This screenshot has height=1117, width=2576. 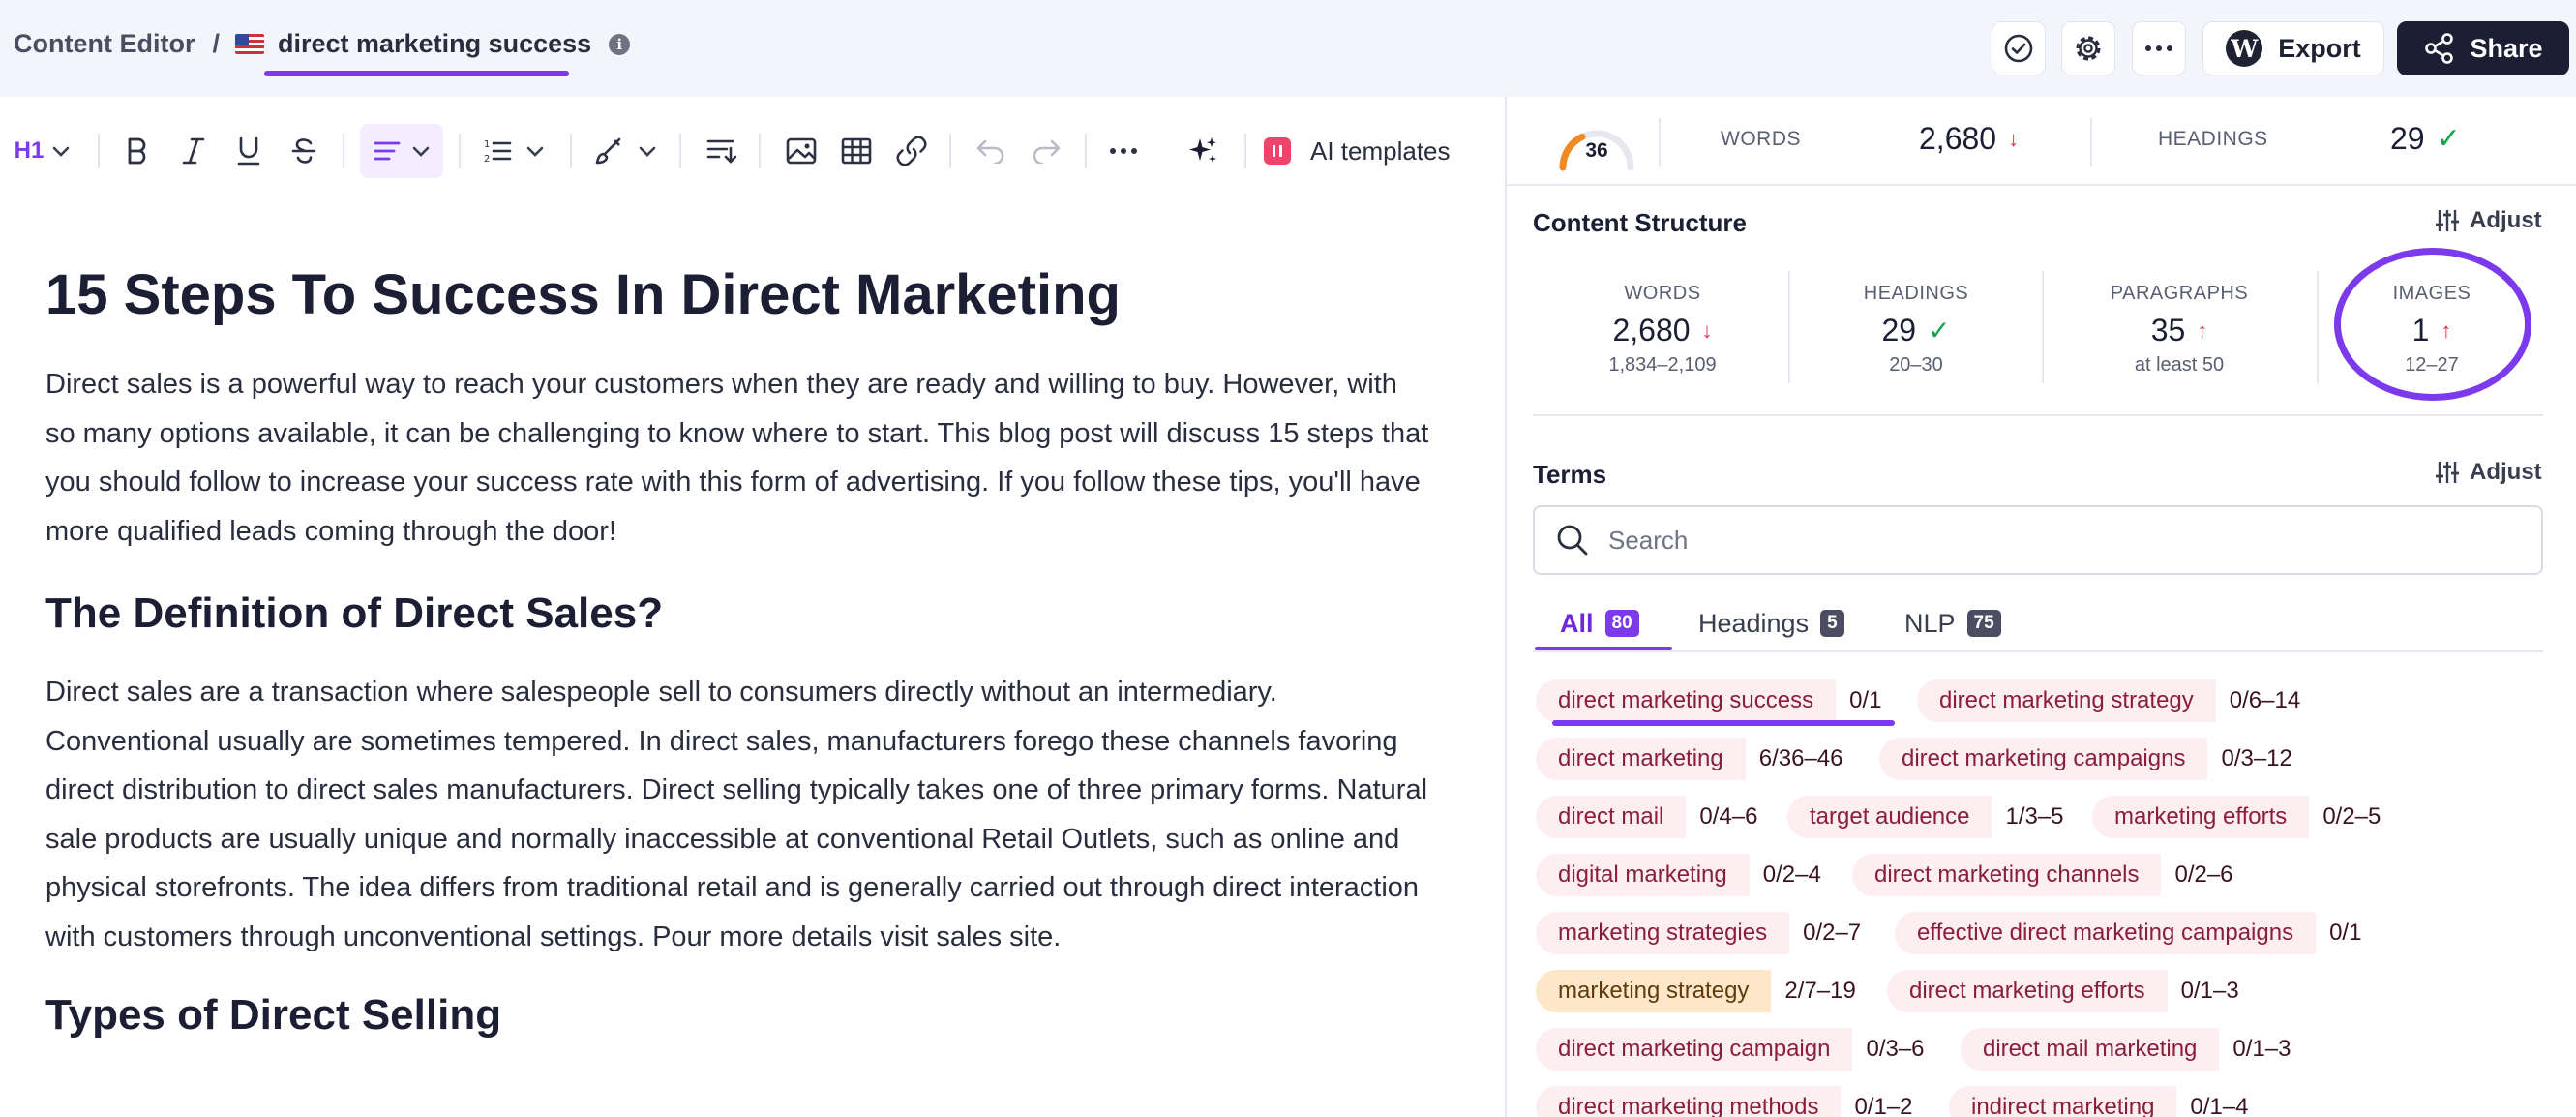 I want to click on term-chip: direct mail 0/4–6, so click(x=1647, y=817).